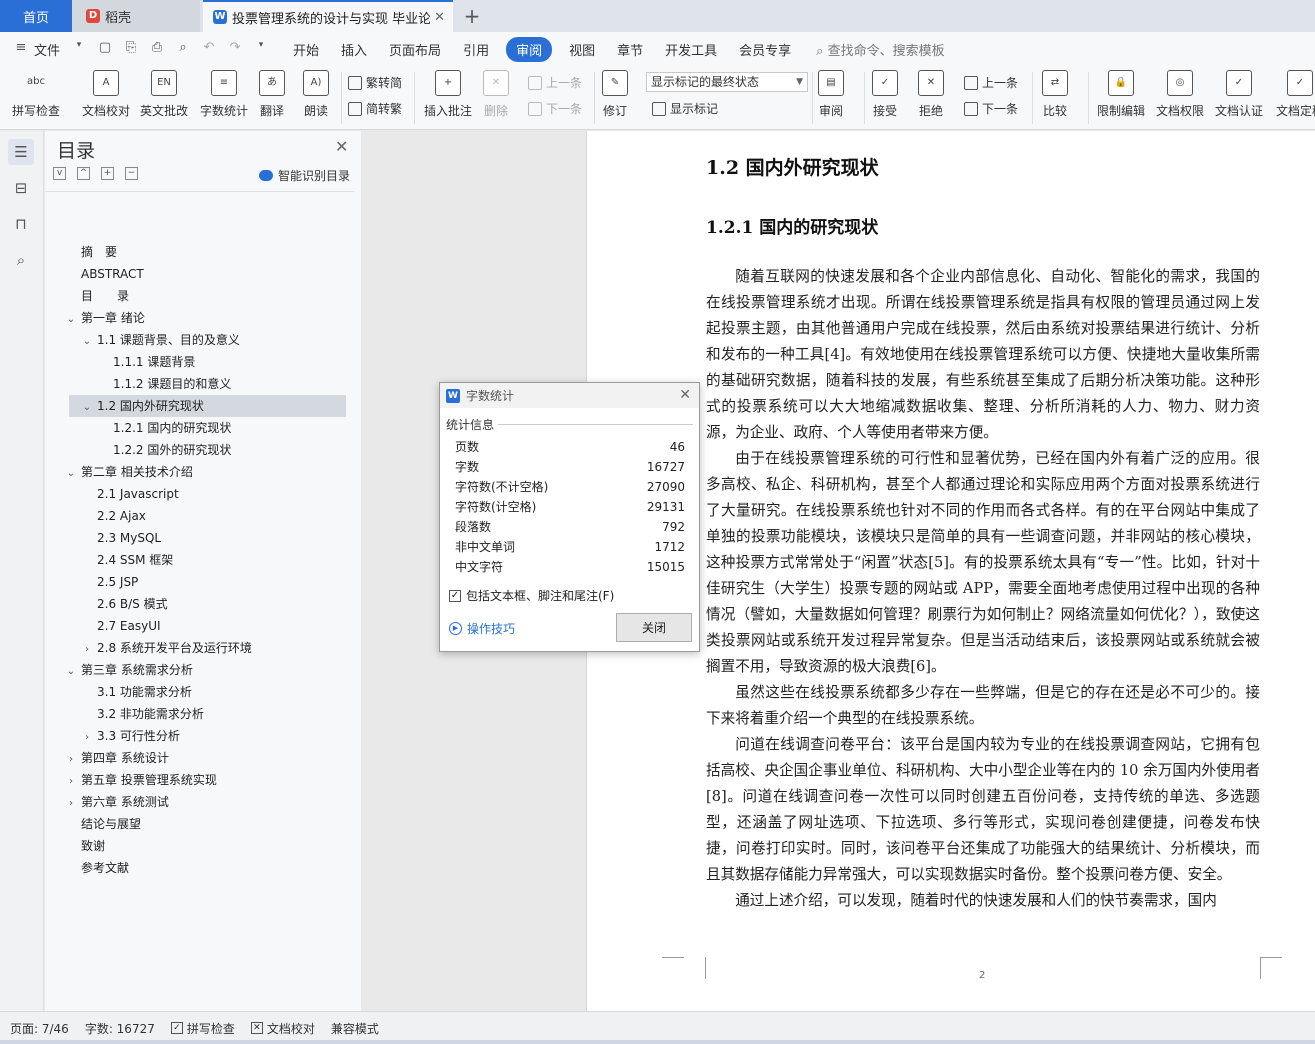 The image size is (1315, 1044). Describe the element at coordinates (21, 224) in the screenshot. I see `bookmark-icon: ⊓` at that location.